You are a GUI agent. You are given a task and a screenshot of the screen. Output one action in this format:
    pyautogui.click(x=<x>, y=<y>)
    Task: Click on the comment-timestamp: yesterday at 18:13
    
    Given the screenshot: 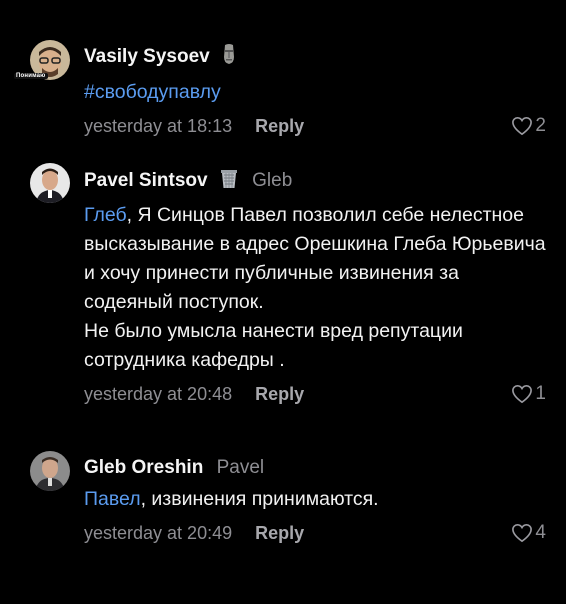 What is the action you would take?
    pyautogui.click(x=158, y=126)
    